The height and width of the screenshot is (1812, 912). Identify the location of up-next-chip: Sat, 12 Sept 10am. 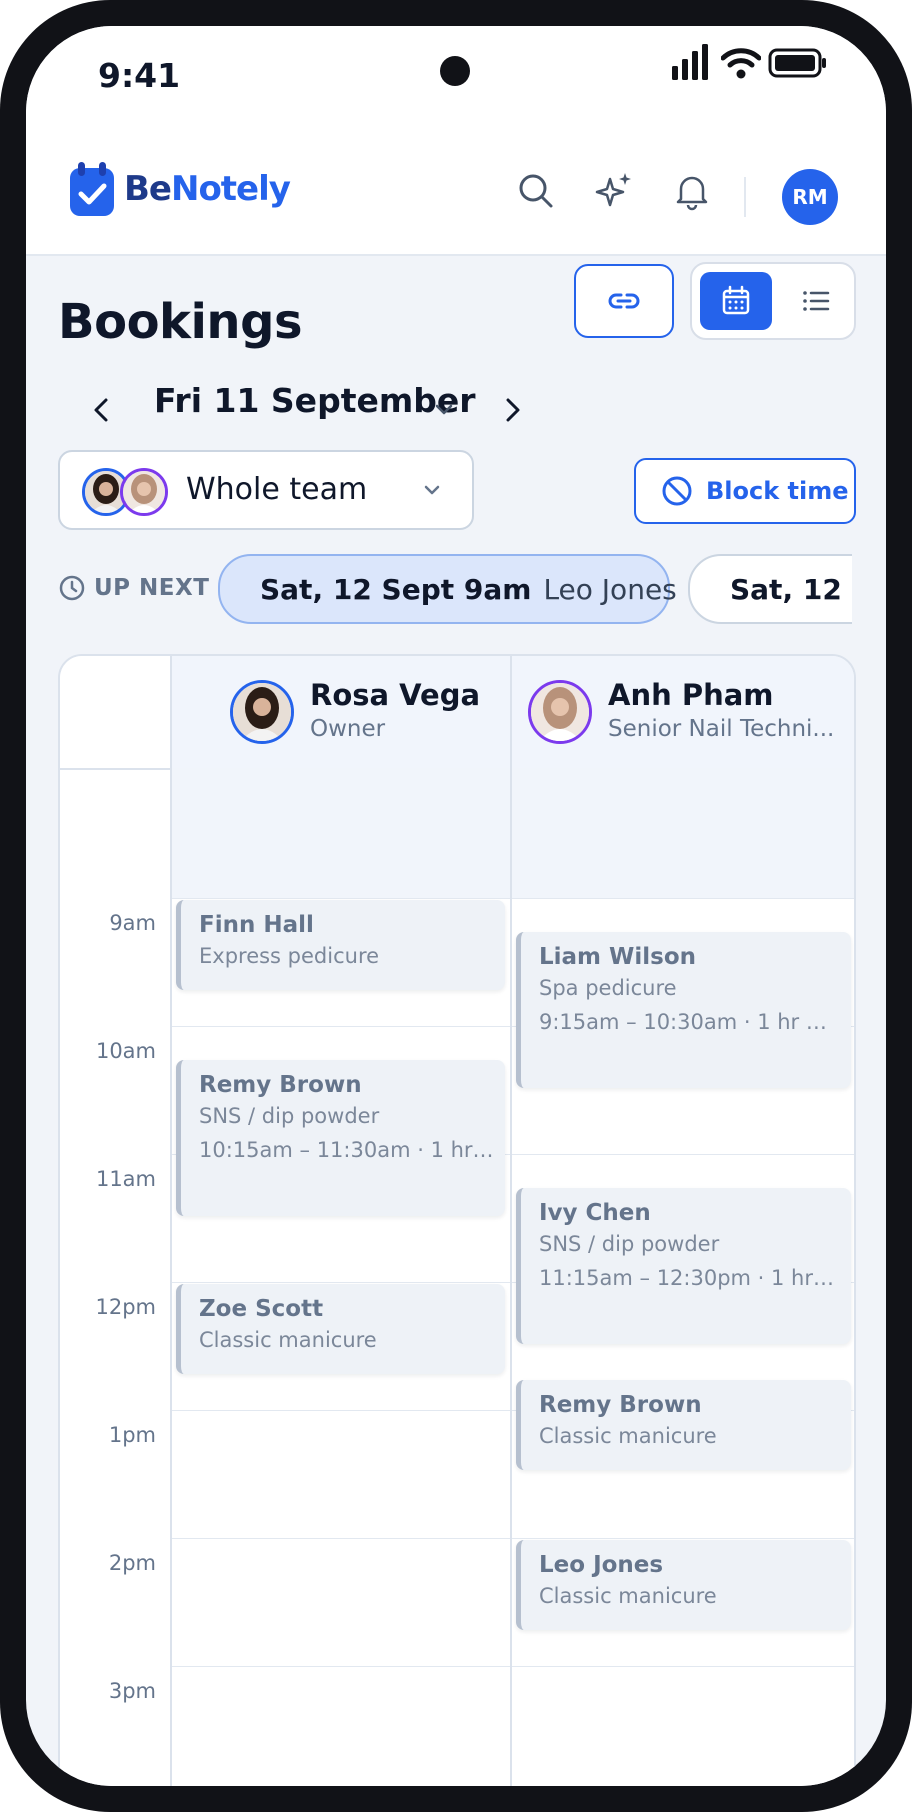
(770, 589).